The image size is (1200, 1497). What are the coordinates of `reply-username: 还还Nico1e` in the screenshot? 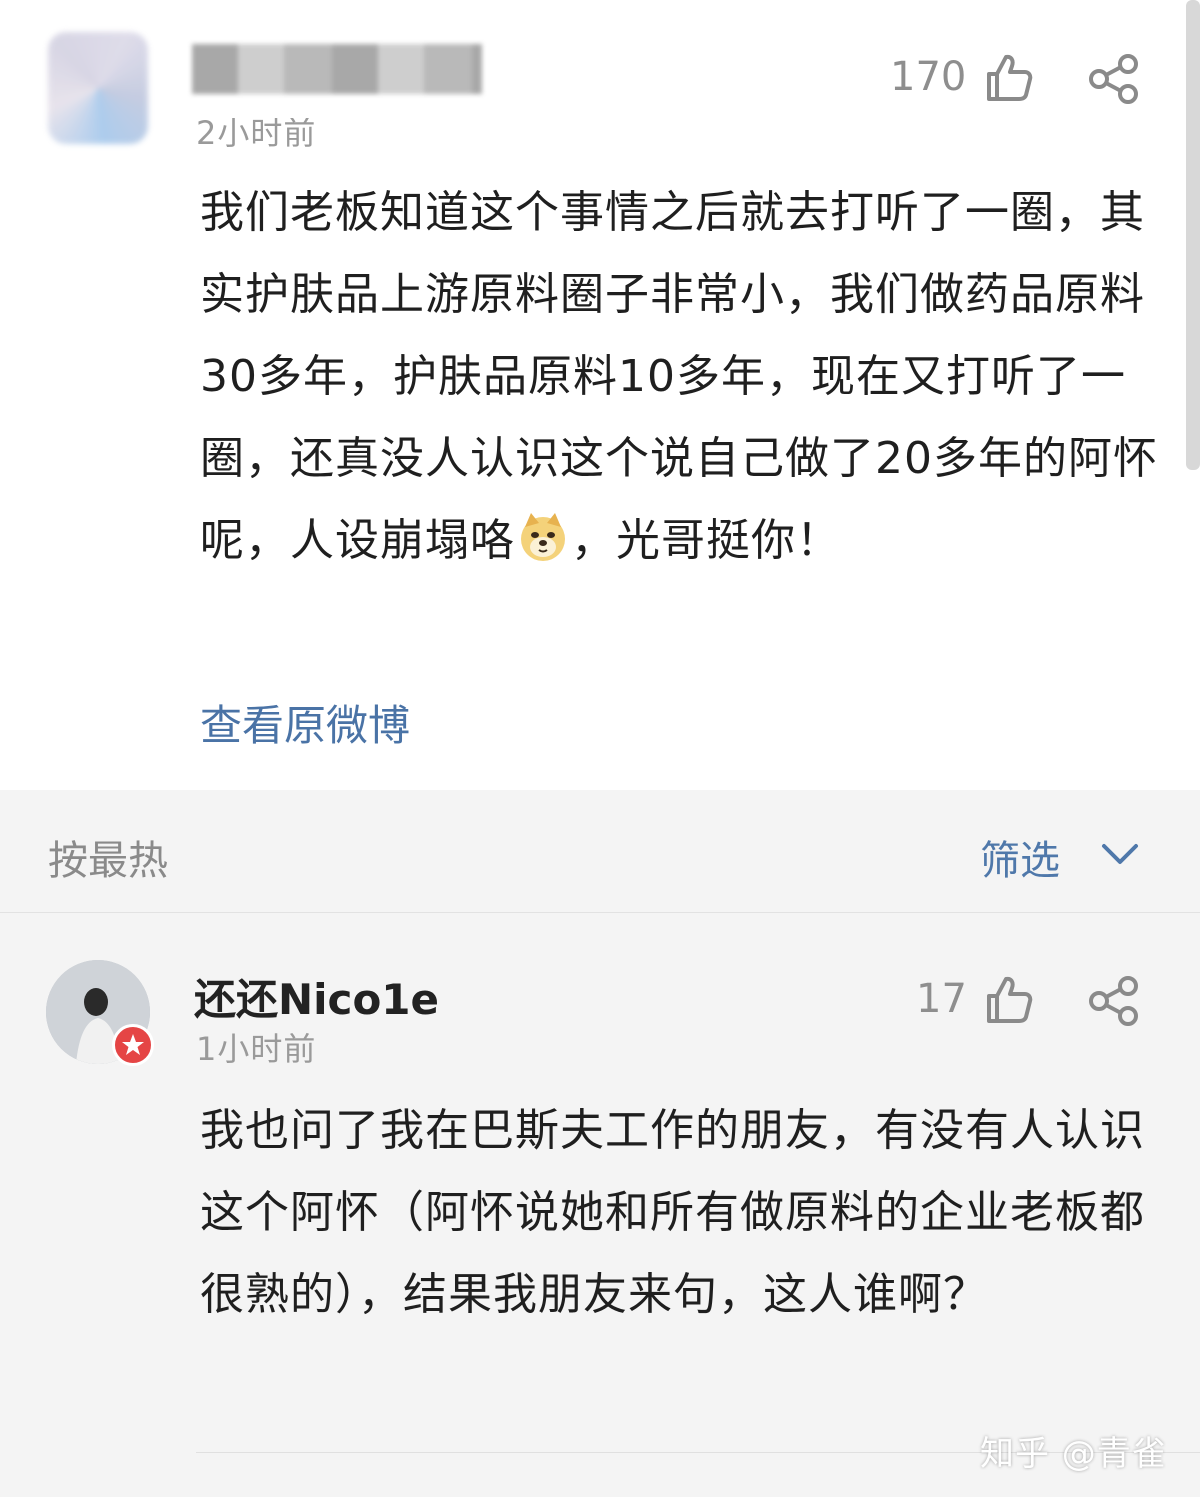 It's located at (316, 996).